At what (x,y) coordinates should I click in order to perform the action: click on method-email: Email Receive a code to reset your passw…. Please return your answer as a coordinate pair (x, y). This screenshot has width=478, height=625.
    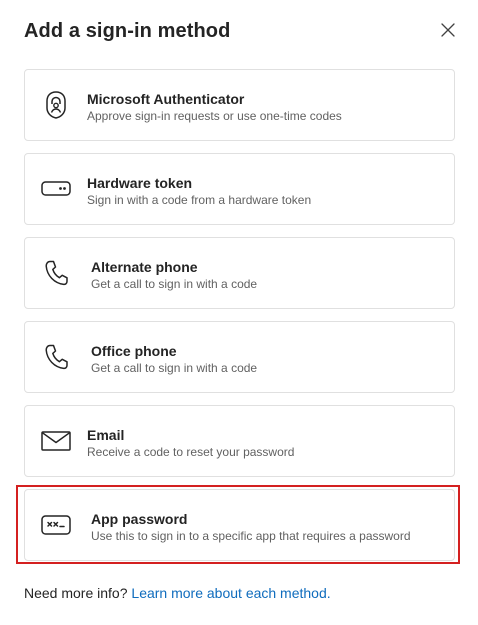
    Looking at the image, I should click on (239, 441).